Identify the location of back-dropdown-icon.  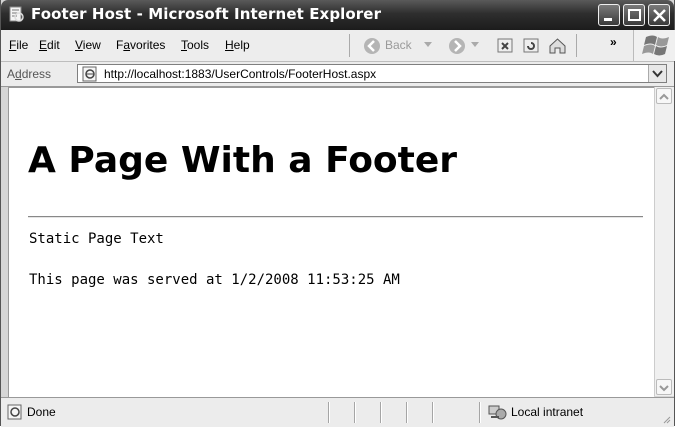
(428, 45).